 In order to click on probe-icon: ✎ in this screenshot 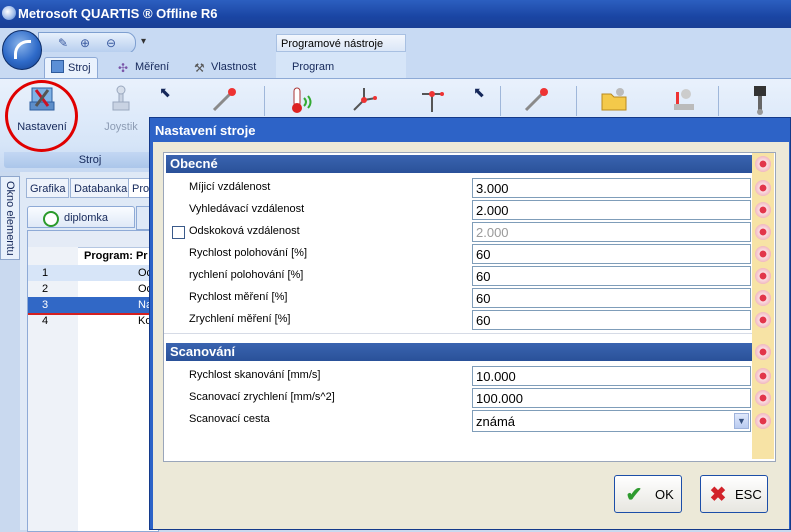, I will do `click(63, 43)`.